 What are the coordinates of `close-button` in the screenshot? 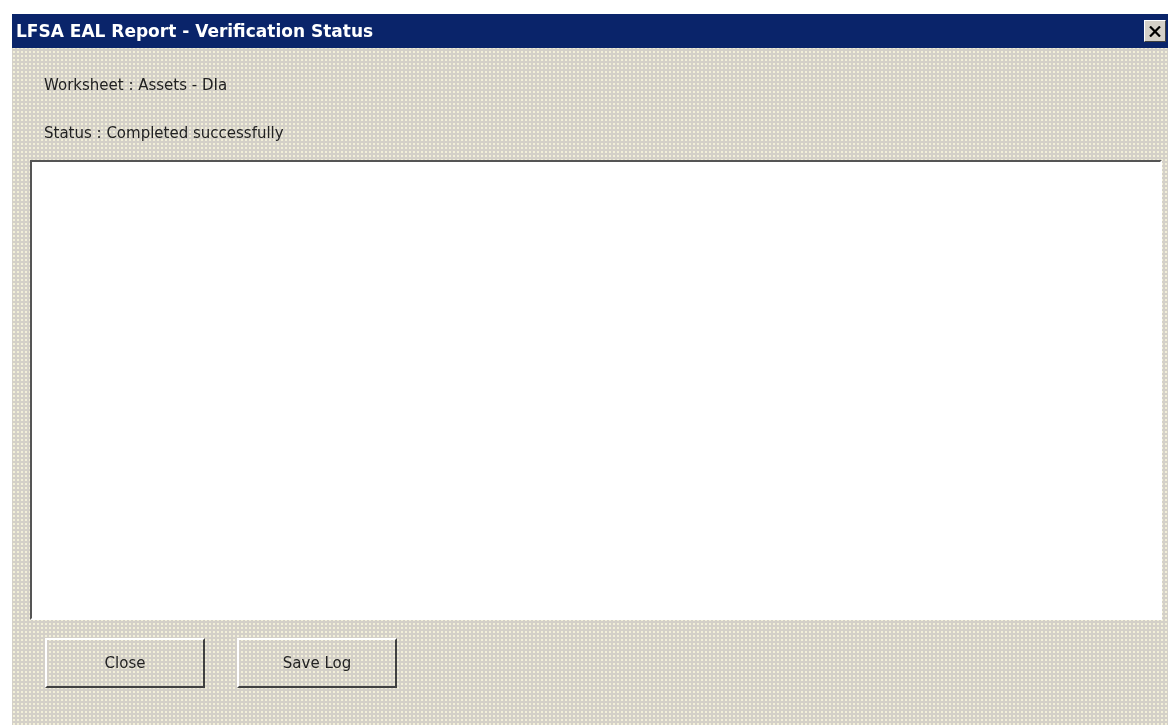 It's located at (1155, 31).